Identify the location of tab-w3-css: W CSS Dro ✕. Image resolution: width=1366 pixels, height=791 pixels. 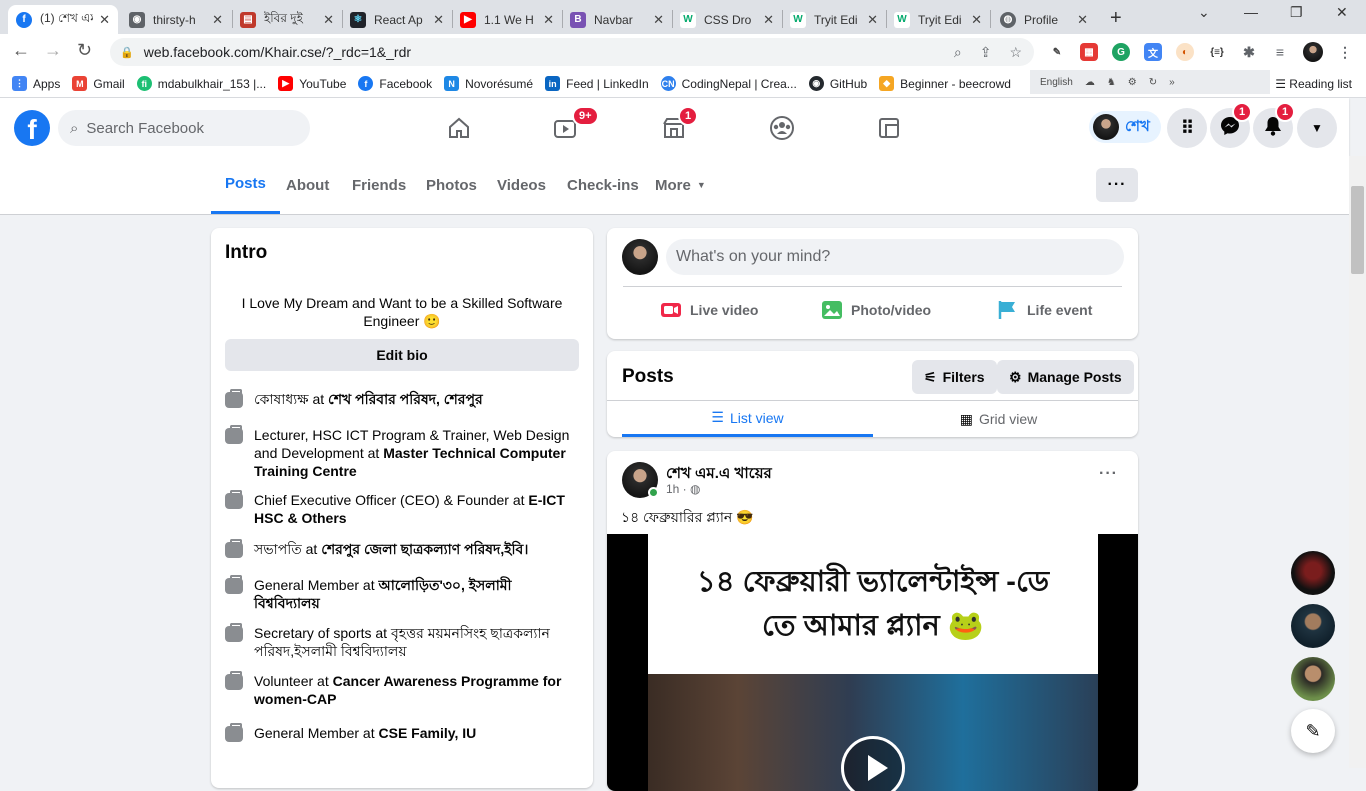
(727, 19).